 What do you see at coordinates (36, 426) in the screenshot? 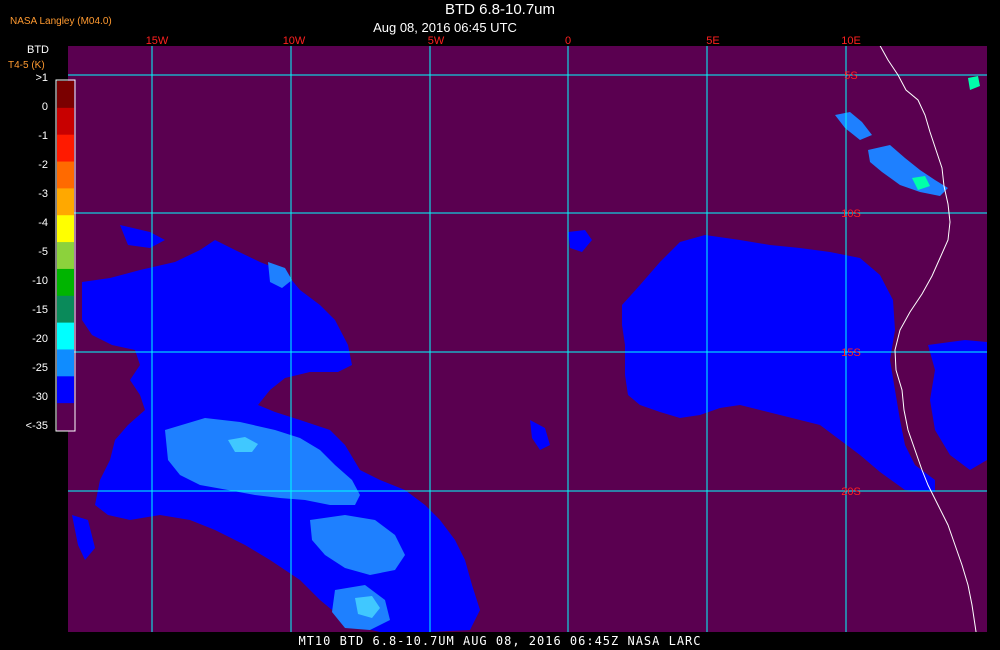
I see `legend-label: <-35` at bounding box center [36, 426].